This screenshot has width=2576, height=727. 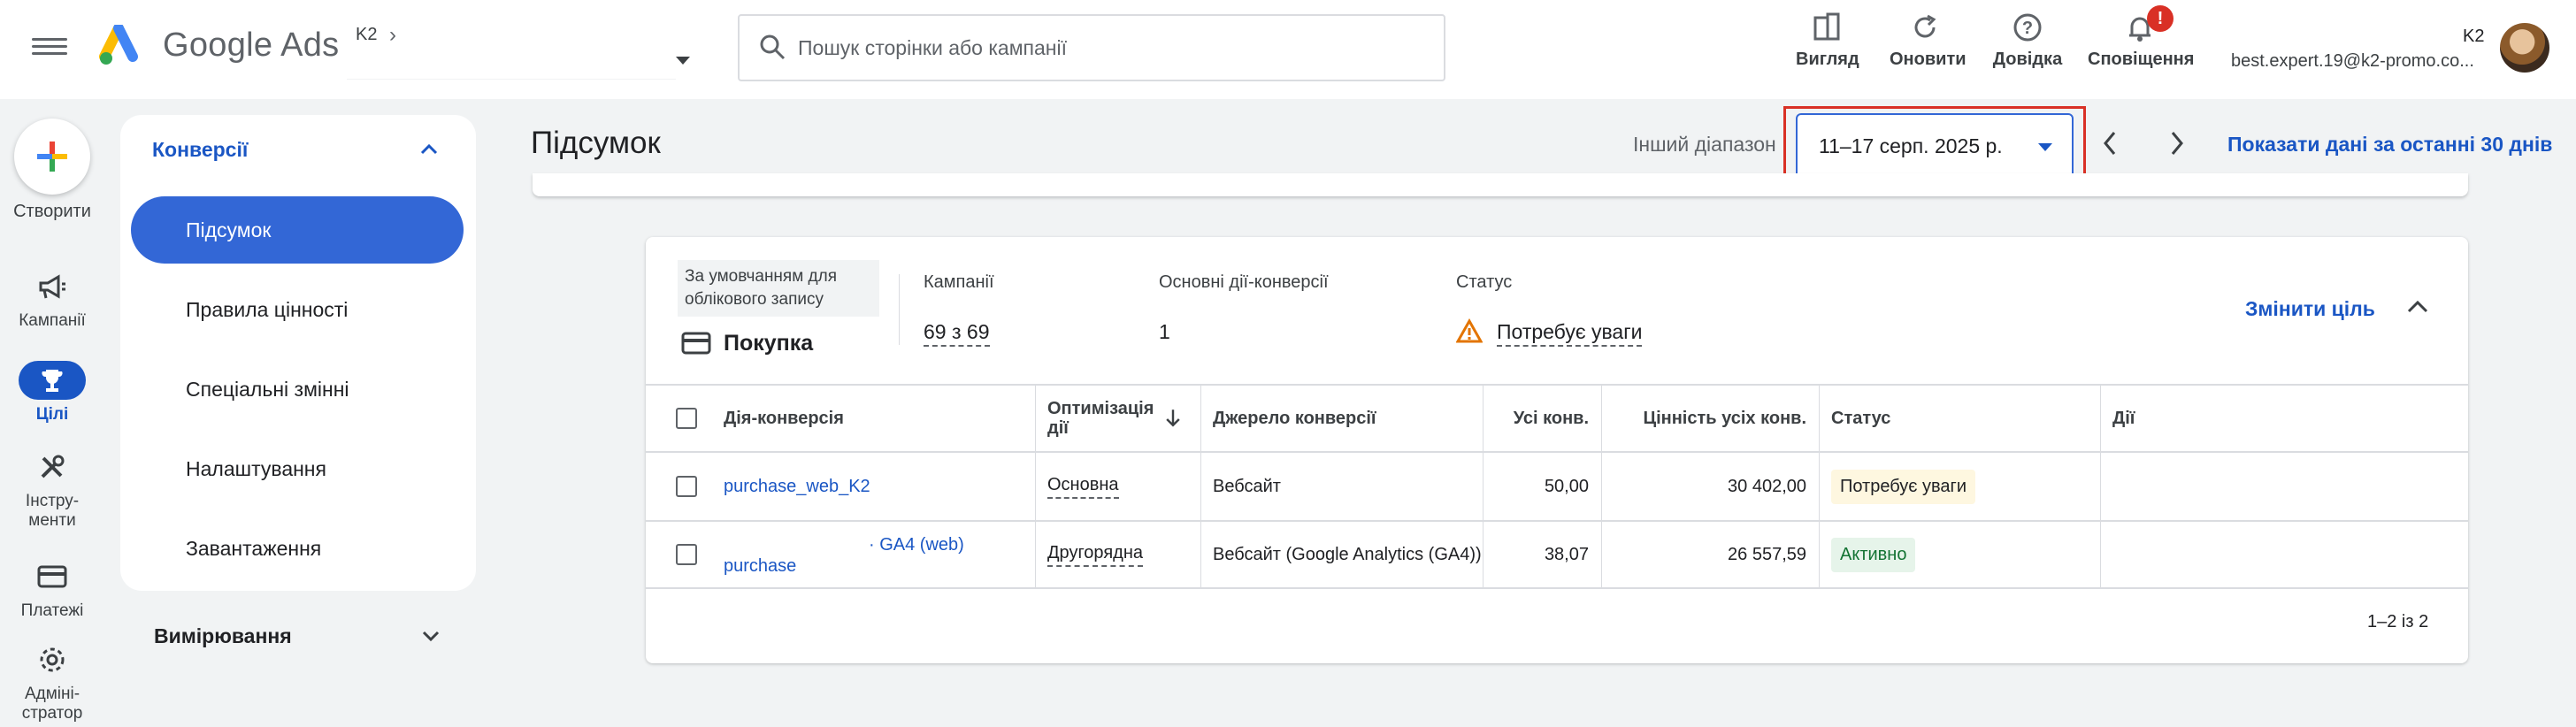 I want to click on col-header-status: Статус, so click(x=1860, y=418).